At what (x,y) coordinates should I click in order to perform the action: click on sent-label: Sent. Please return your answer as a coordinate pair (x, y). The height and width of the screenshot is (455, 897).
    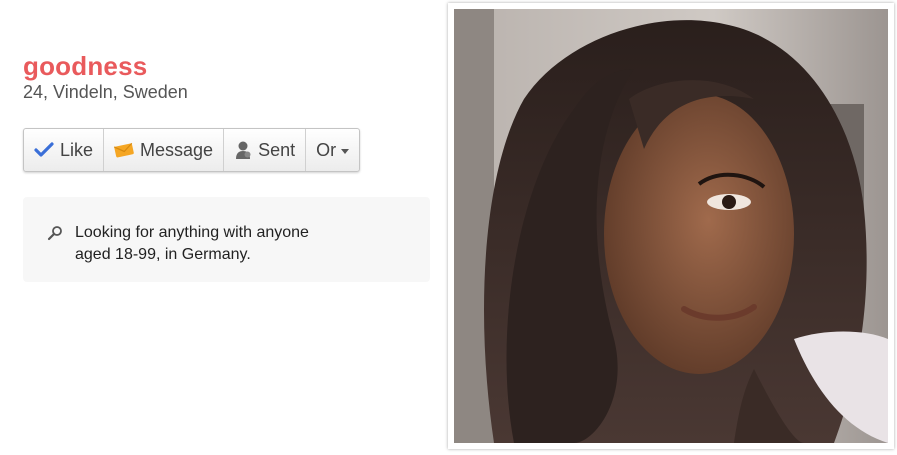
    Looking at the image, I should click on (277, 149).